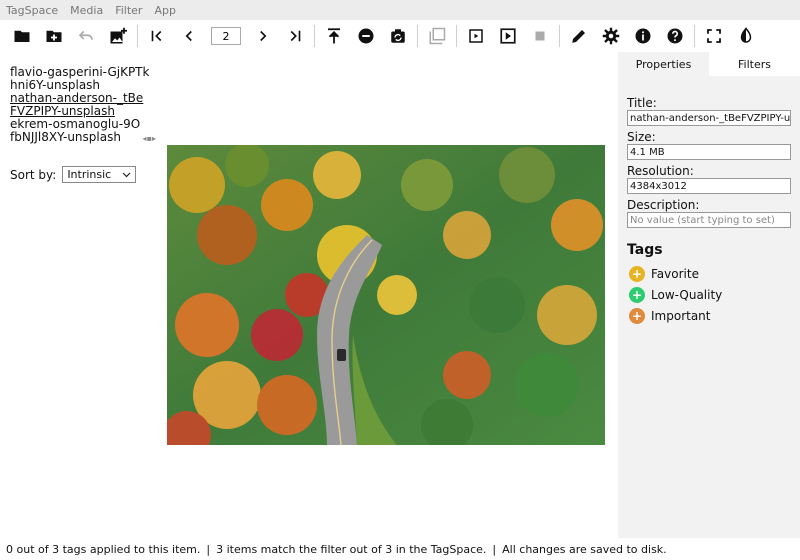  I want to click on last-page-button, so click(295, 36).